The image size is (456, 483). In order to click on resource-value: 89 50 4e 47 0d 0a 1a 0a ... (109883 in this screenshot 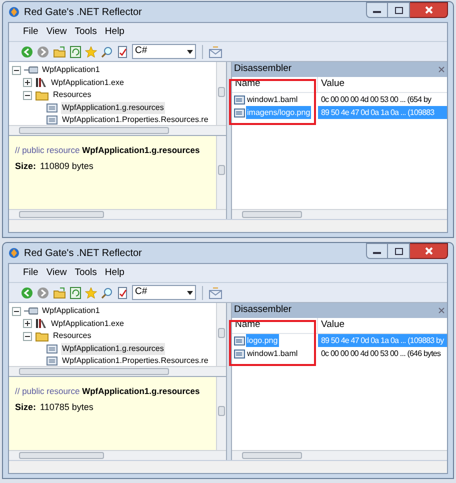, I will do `click(382, 112)`.